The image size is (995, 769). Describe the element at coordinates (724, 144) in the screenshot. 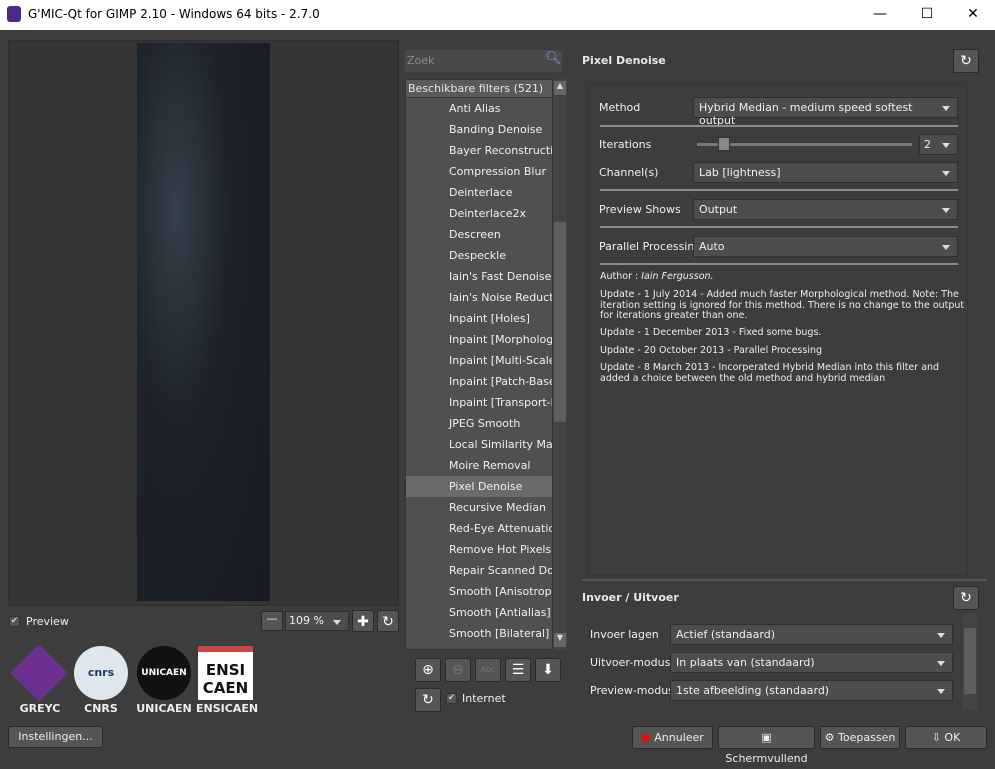

I see `iterations-slider-handle` at that location.